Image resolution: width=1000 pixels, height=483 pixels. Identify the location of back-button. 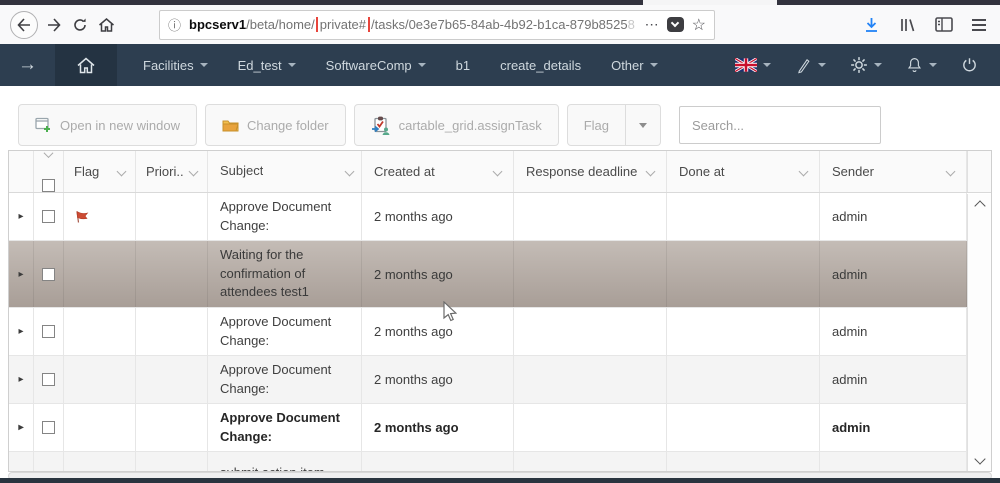
(24, 24).